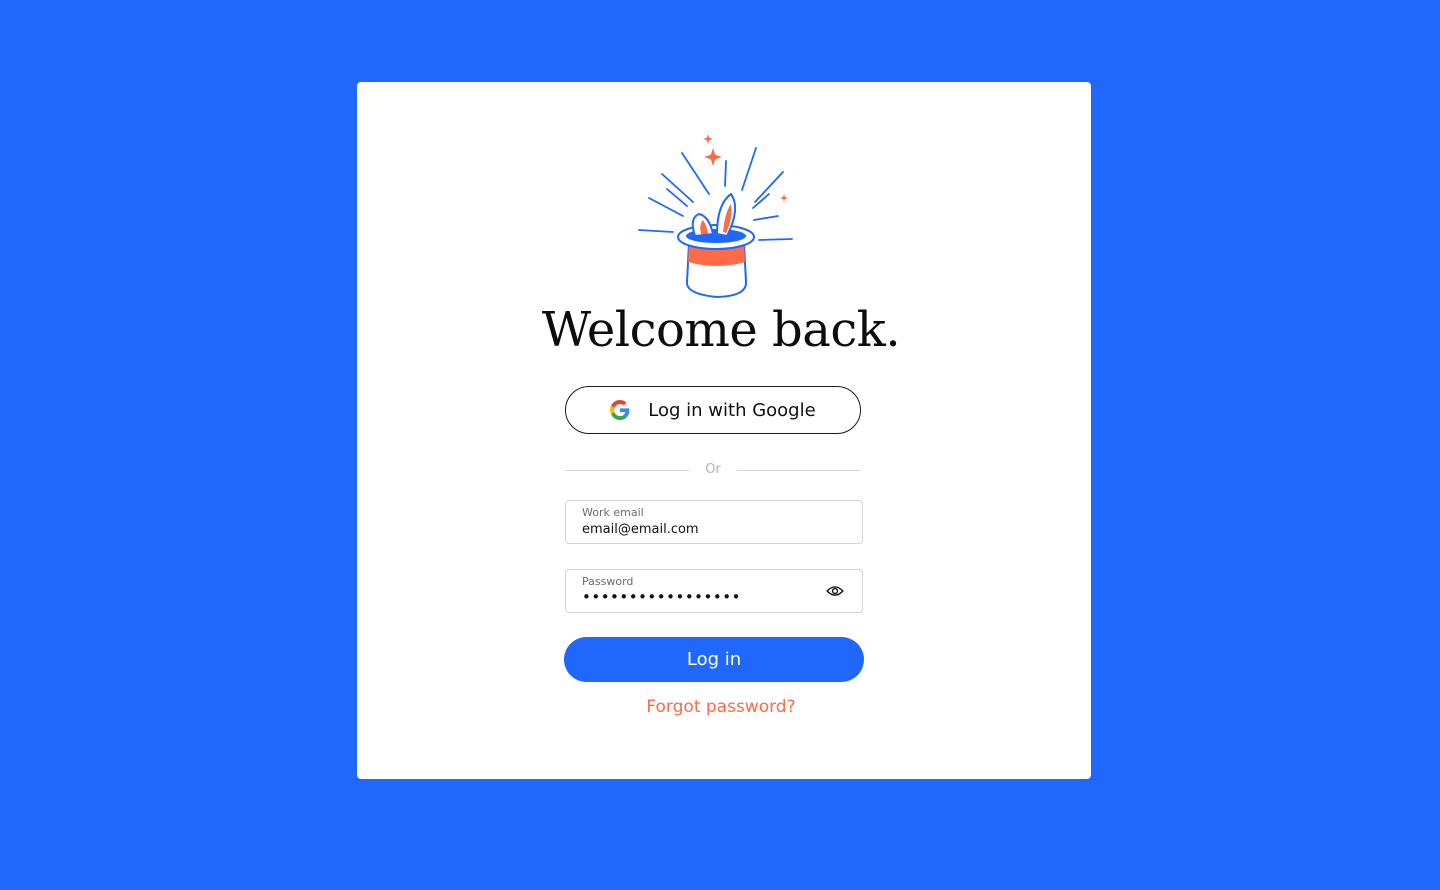  Describe the element at coordinates (613, 512) in the screenshot. I see `email-label: Work email` at that location.